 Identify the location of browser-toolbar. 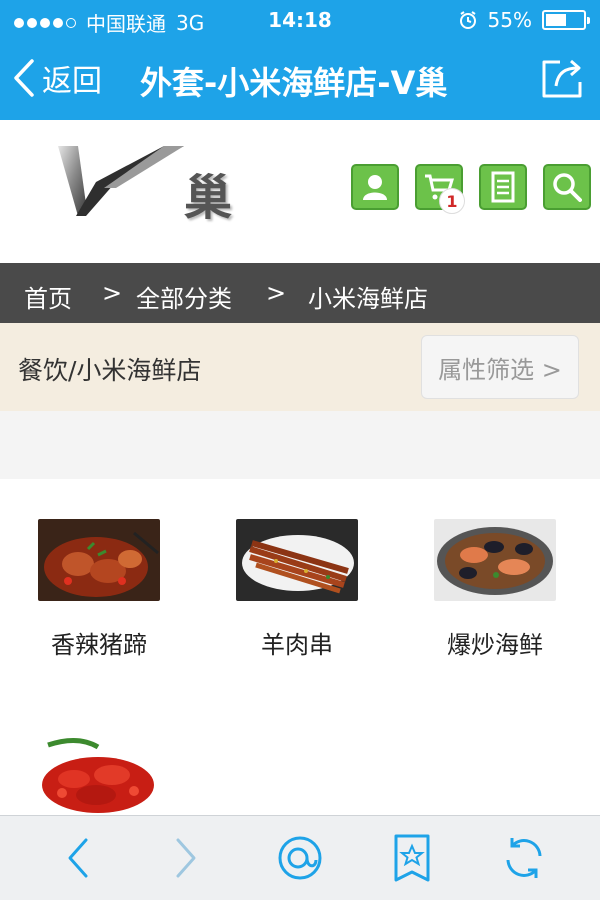
(300, 857).